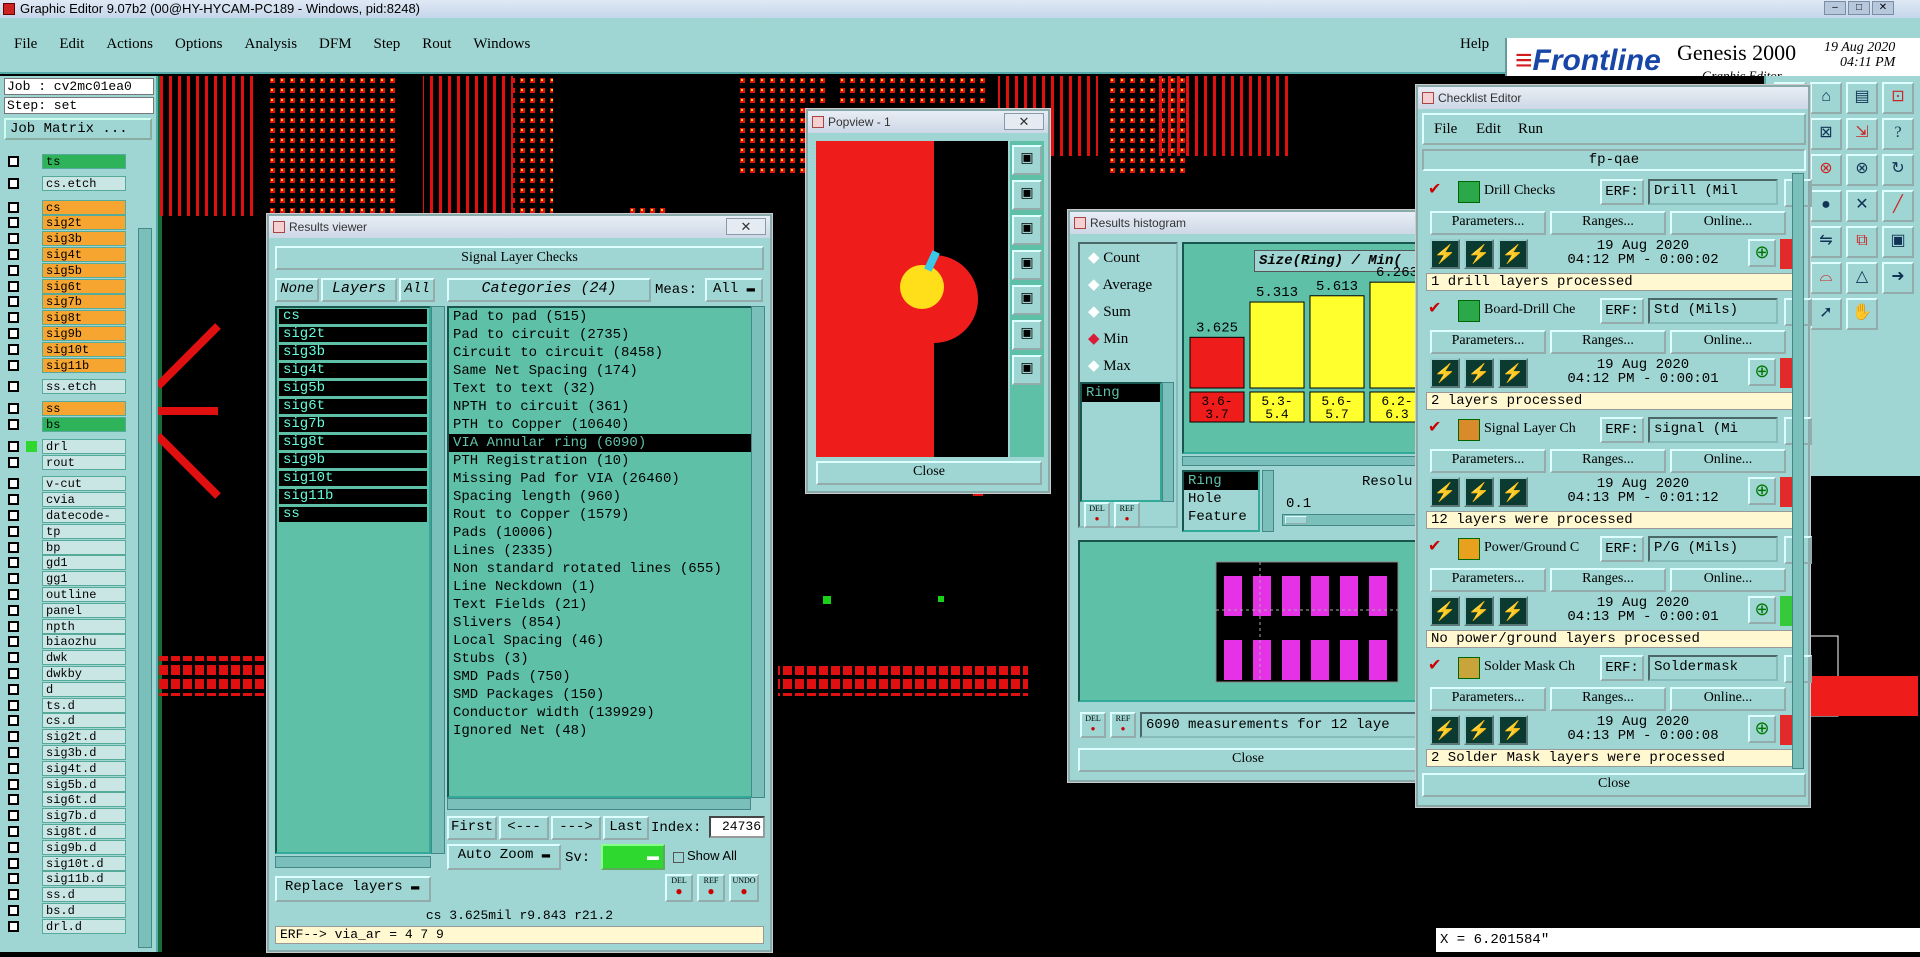 The image size is (1920, 957). Describe the element at coordinates (501, 44) in the screenshot. I see `menu-windows: Windows` at that location.